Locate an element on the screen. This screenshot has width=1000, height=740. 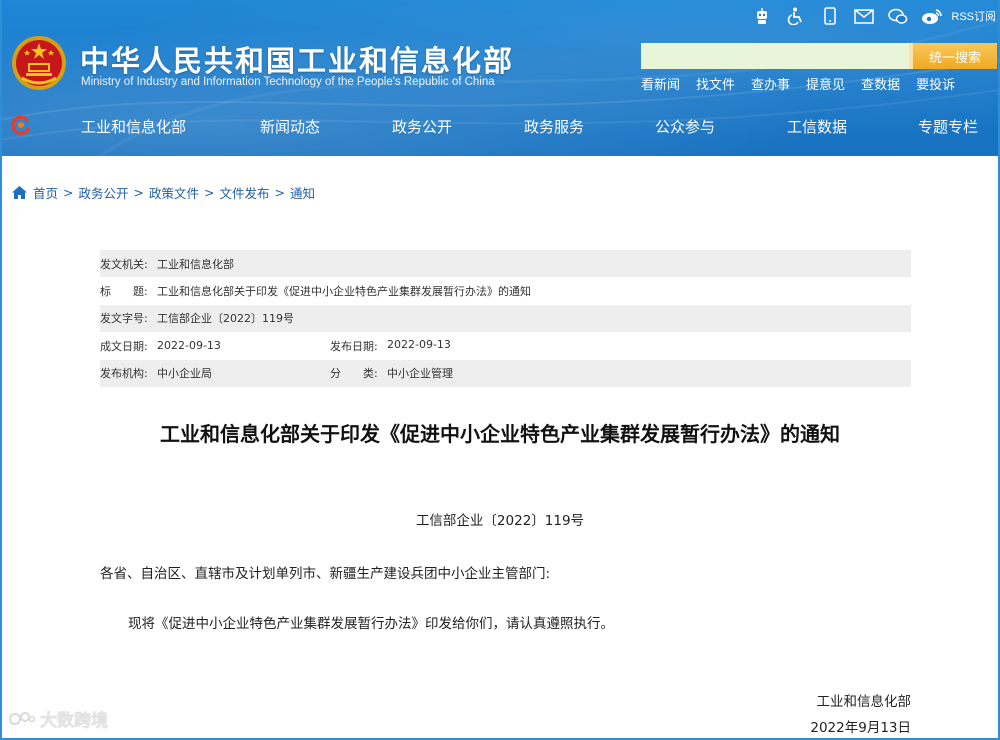
nav-item-public-participation: 公众参与 is located at coordinates (685, 126).